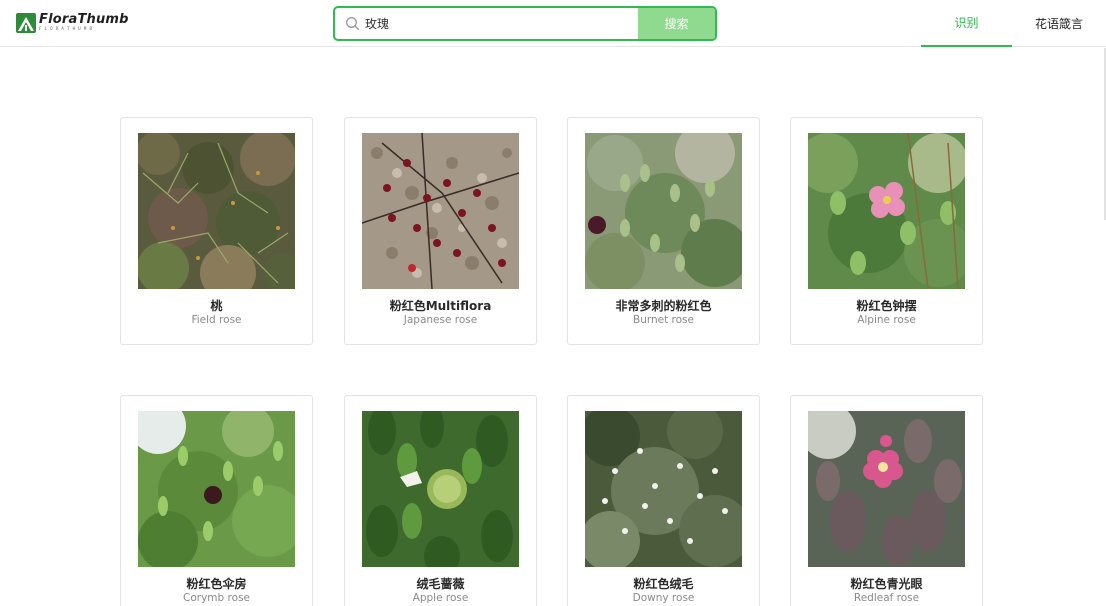 This screenshot has height=606, width=1106. What do you see at coordinates (440, 306) in the screenshot?
I see `card-title: 粉红色Multiflora` at bounding box center [440, 306].